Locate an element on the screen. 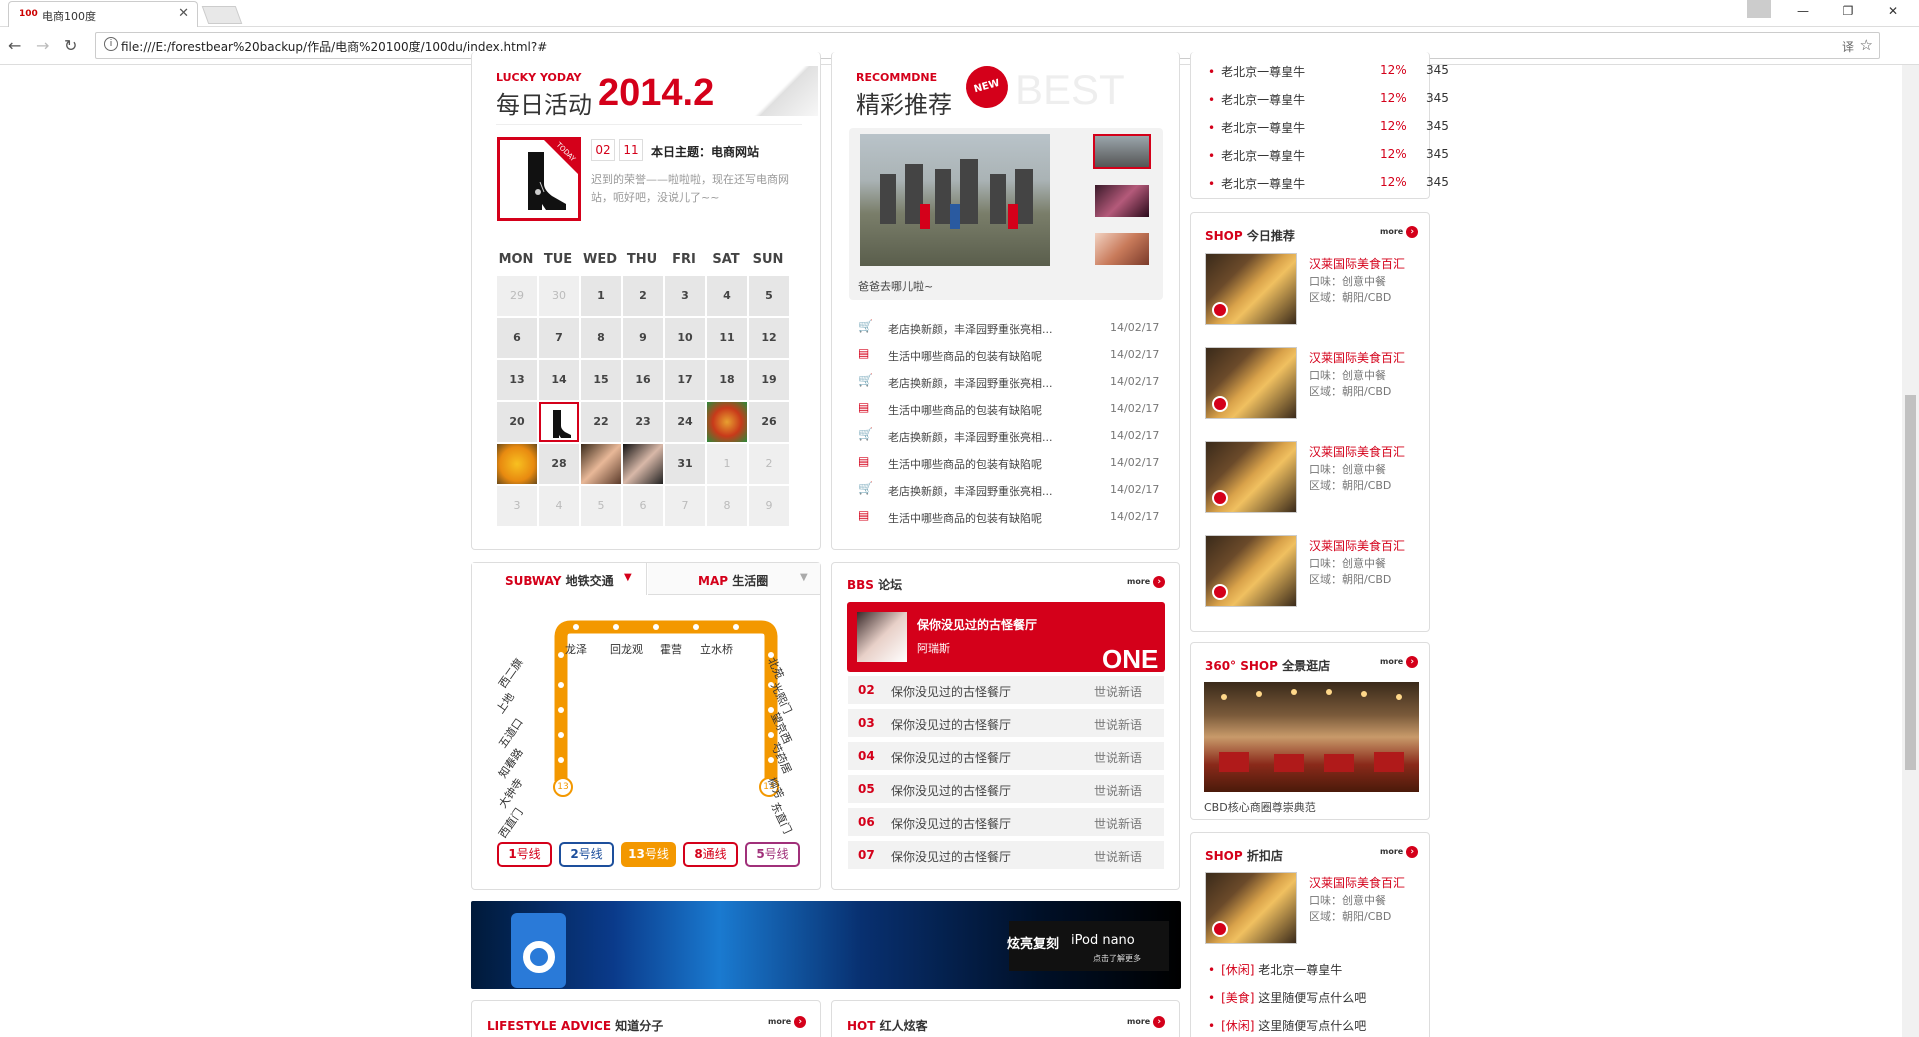 Image resolution: width=1919 pixels, height=1037 pixels. bbs-row: 06 保你没见过的古怪餐厅 世说新语 is located at coordinates (1006, 822).